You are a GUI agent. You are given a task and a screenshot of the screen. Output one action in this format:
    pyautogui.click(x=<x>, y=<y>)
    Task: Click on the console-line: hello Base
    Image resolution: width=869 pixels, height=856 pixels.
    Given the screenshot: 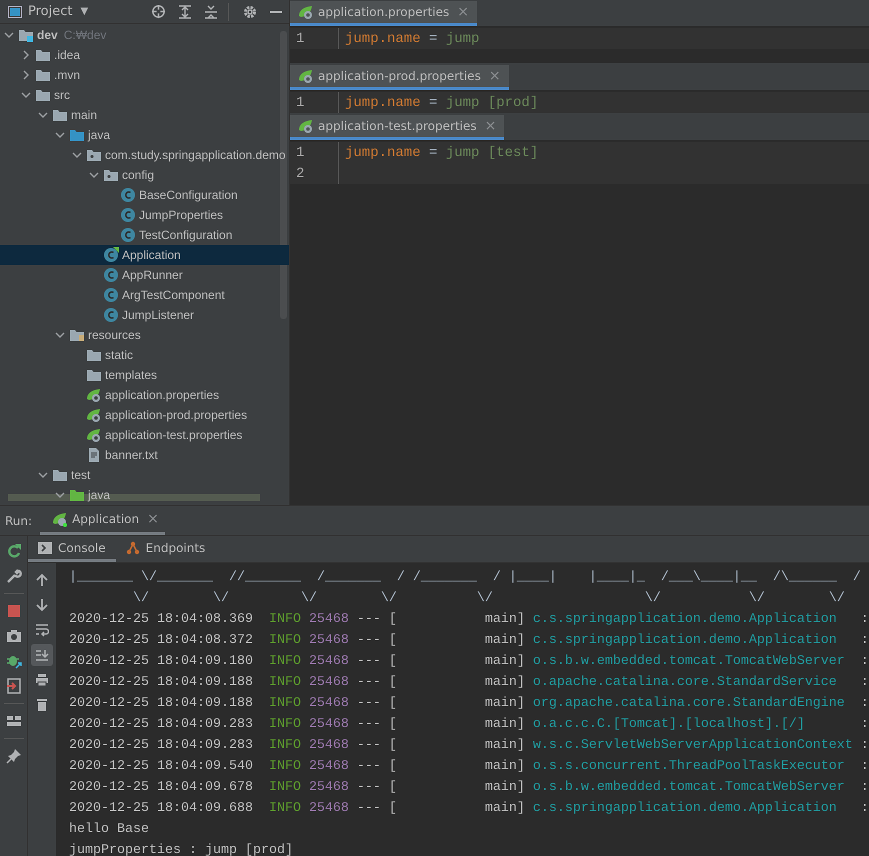 What is the action you would take?
    pyautogui.click(x=109, y=829)
    